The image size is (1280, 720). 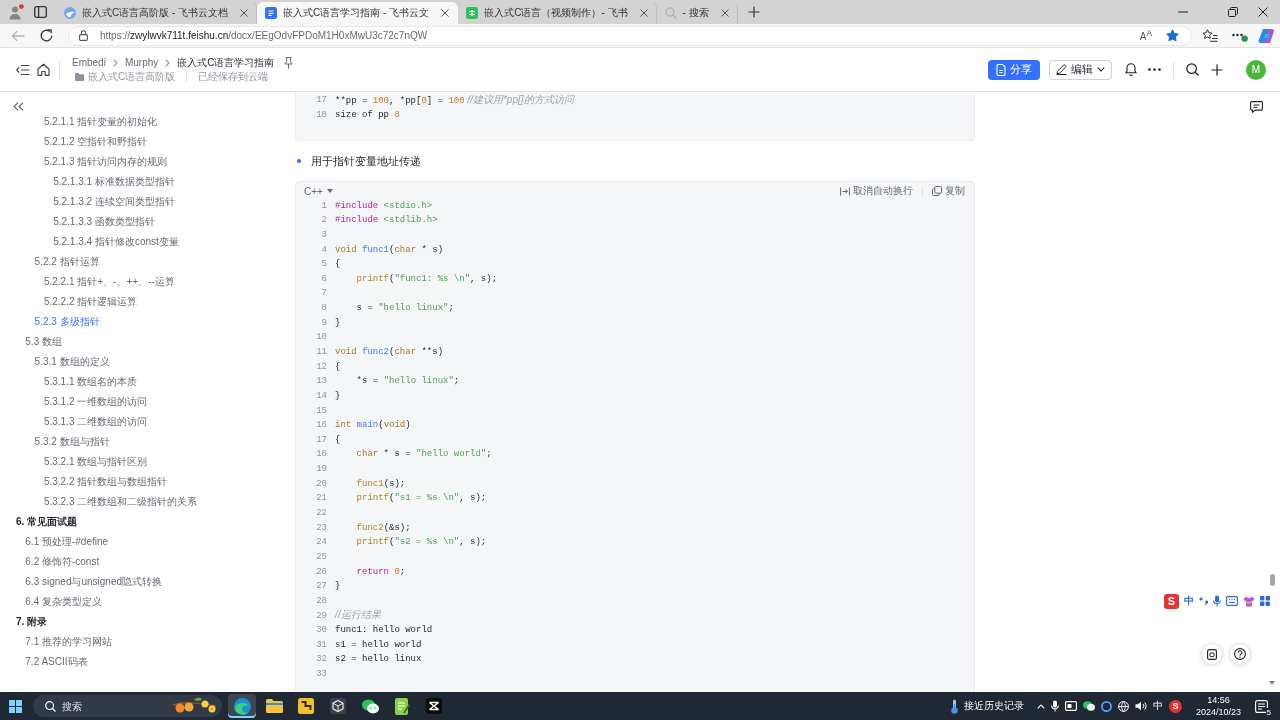 I want to click on comment-icon, so click(x=1256, y=107).